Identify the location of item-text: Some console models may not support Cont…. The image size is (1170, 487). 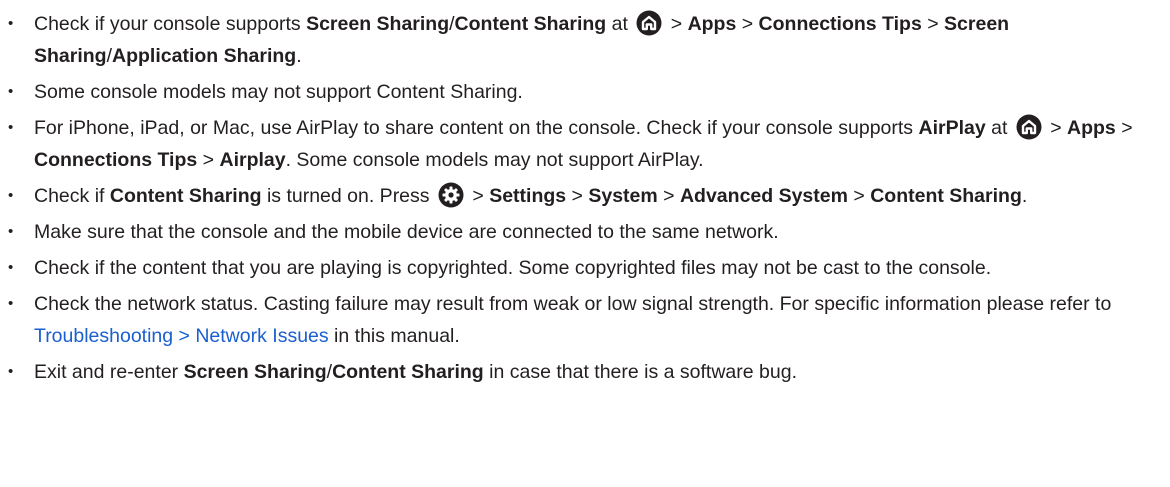
(278, 92).